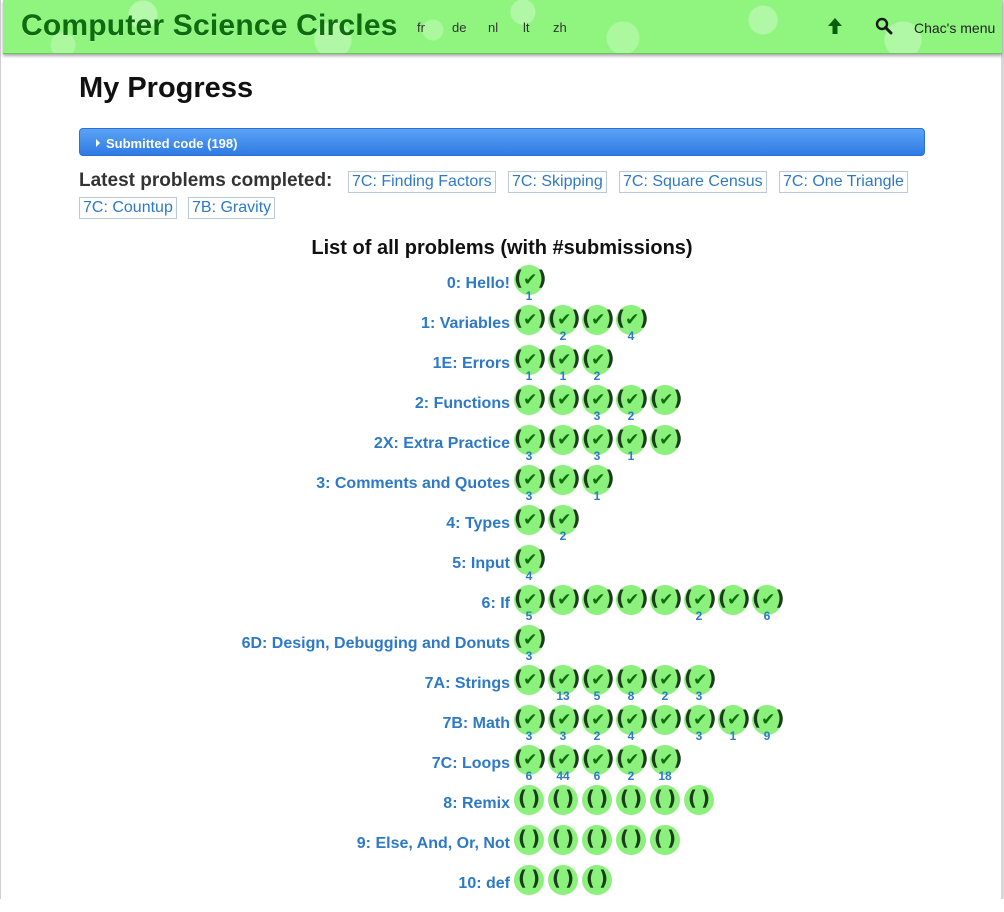 The height and width of the screenshot is (912, 1004). What do you see at coordinates (476, 804) in the screenshot?
I see `lesson-link: 8: Remix` at bounding box center [476, 804].